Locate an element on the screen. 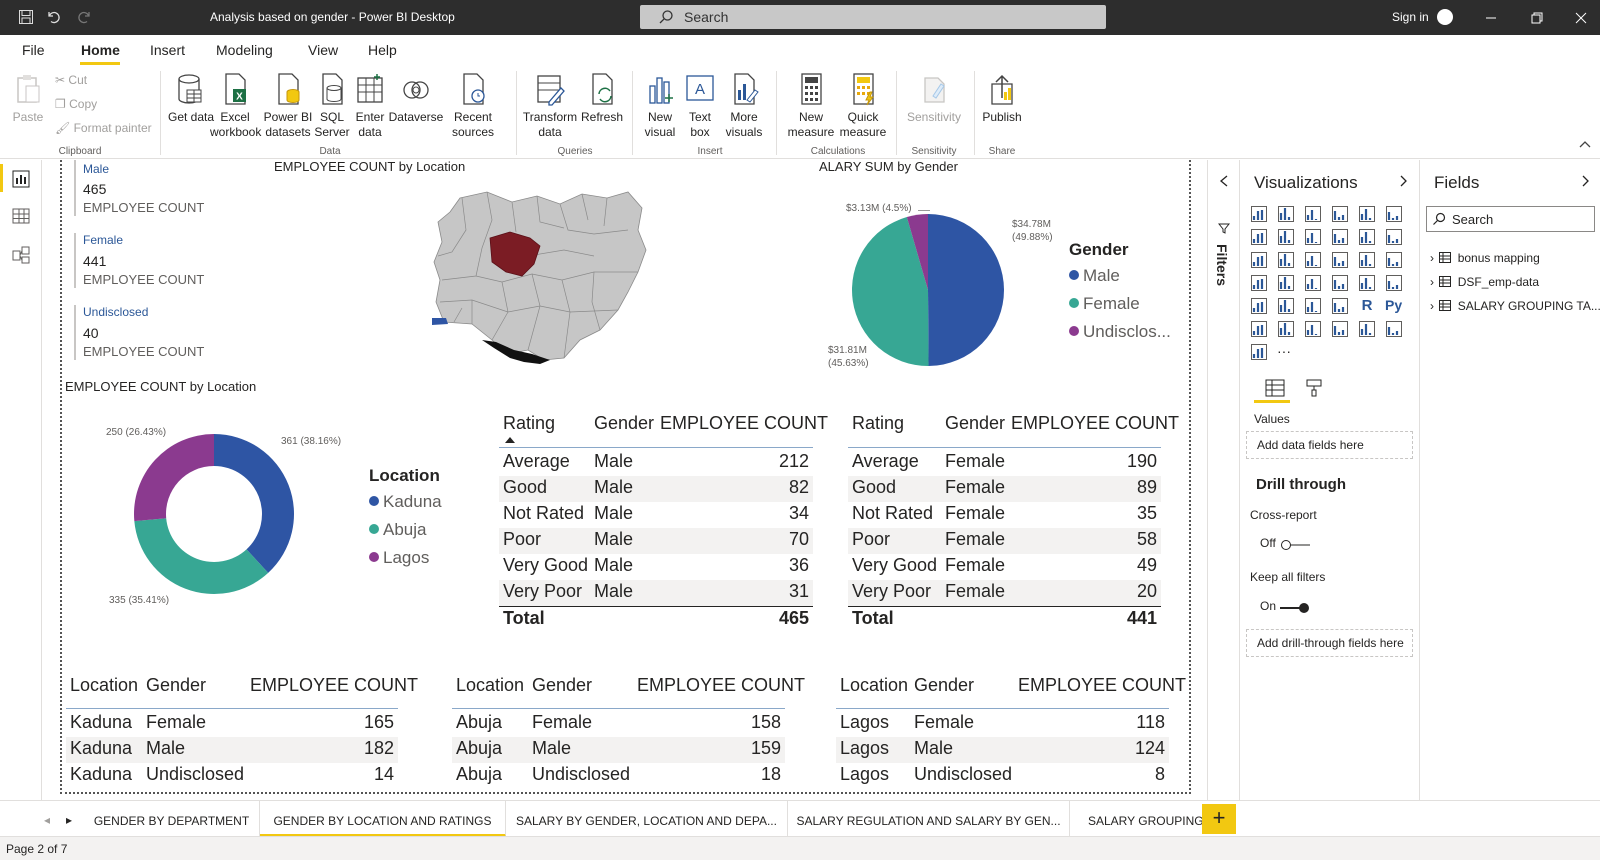 This screenshot has width=1600, height=860. clustered-column-visual-icon is located at coordinates (1340, 214).